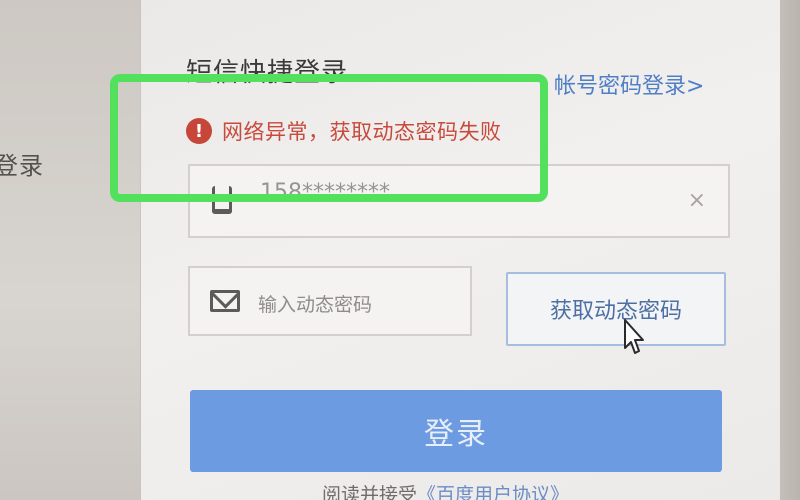 The image size is (800, 500). What do you see at coordinates (225, 301) in the screenshot?
I see `mail-icon` at bounding box center [225, 301].